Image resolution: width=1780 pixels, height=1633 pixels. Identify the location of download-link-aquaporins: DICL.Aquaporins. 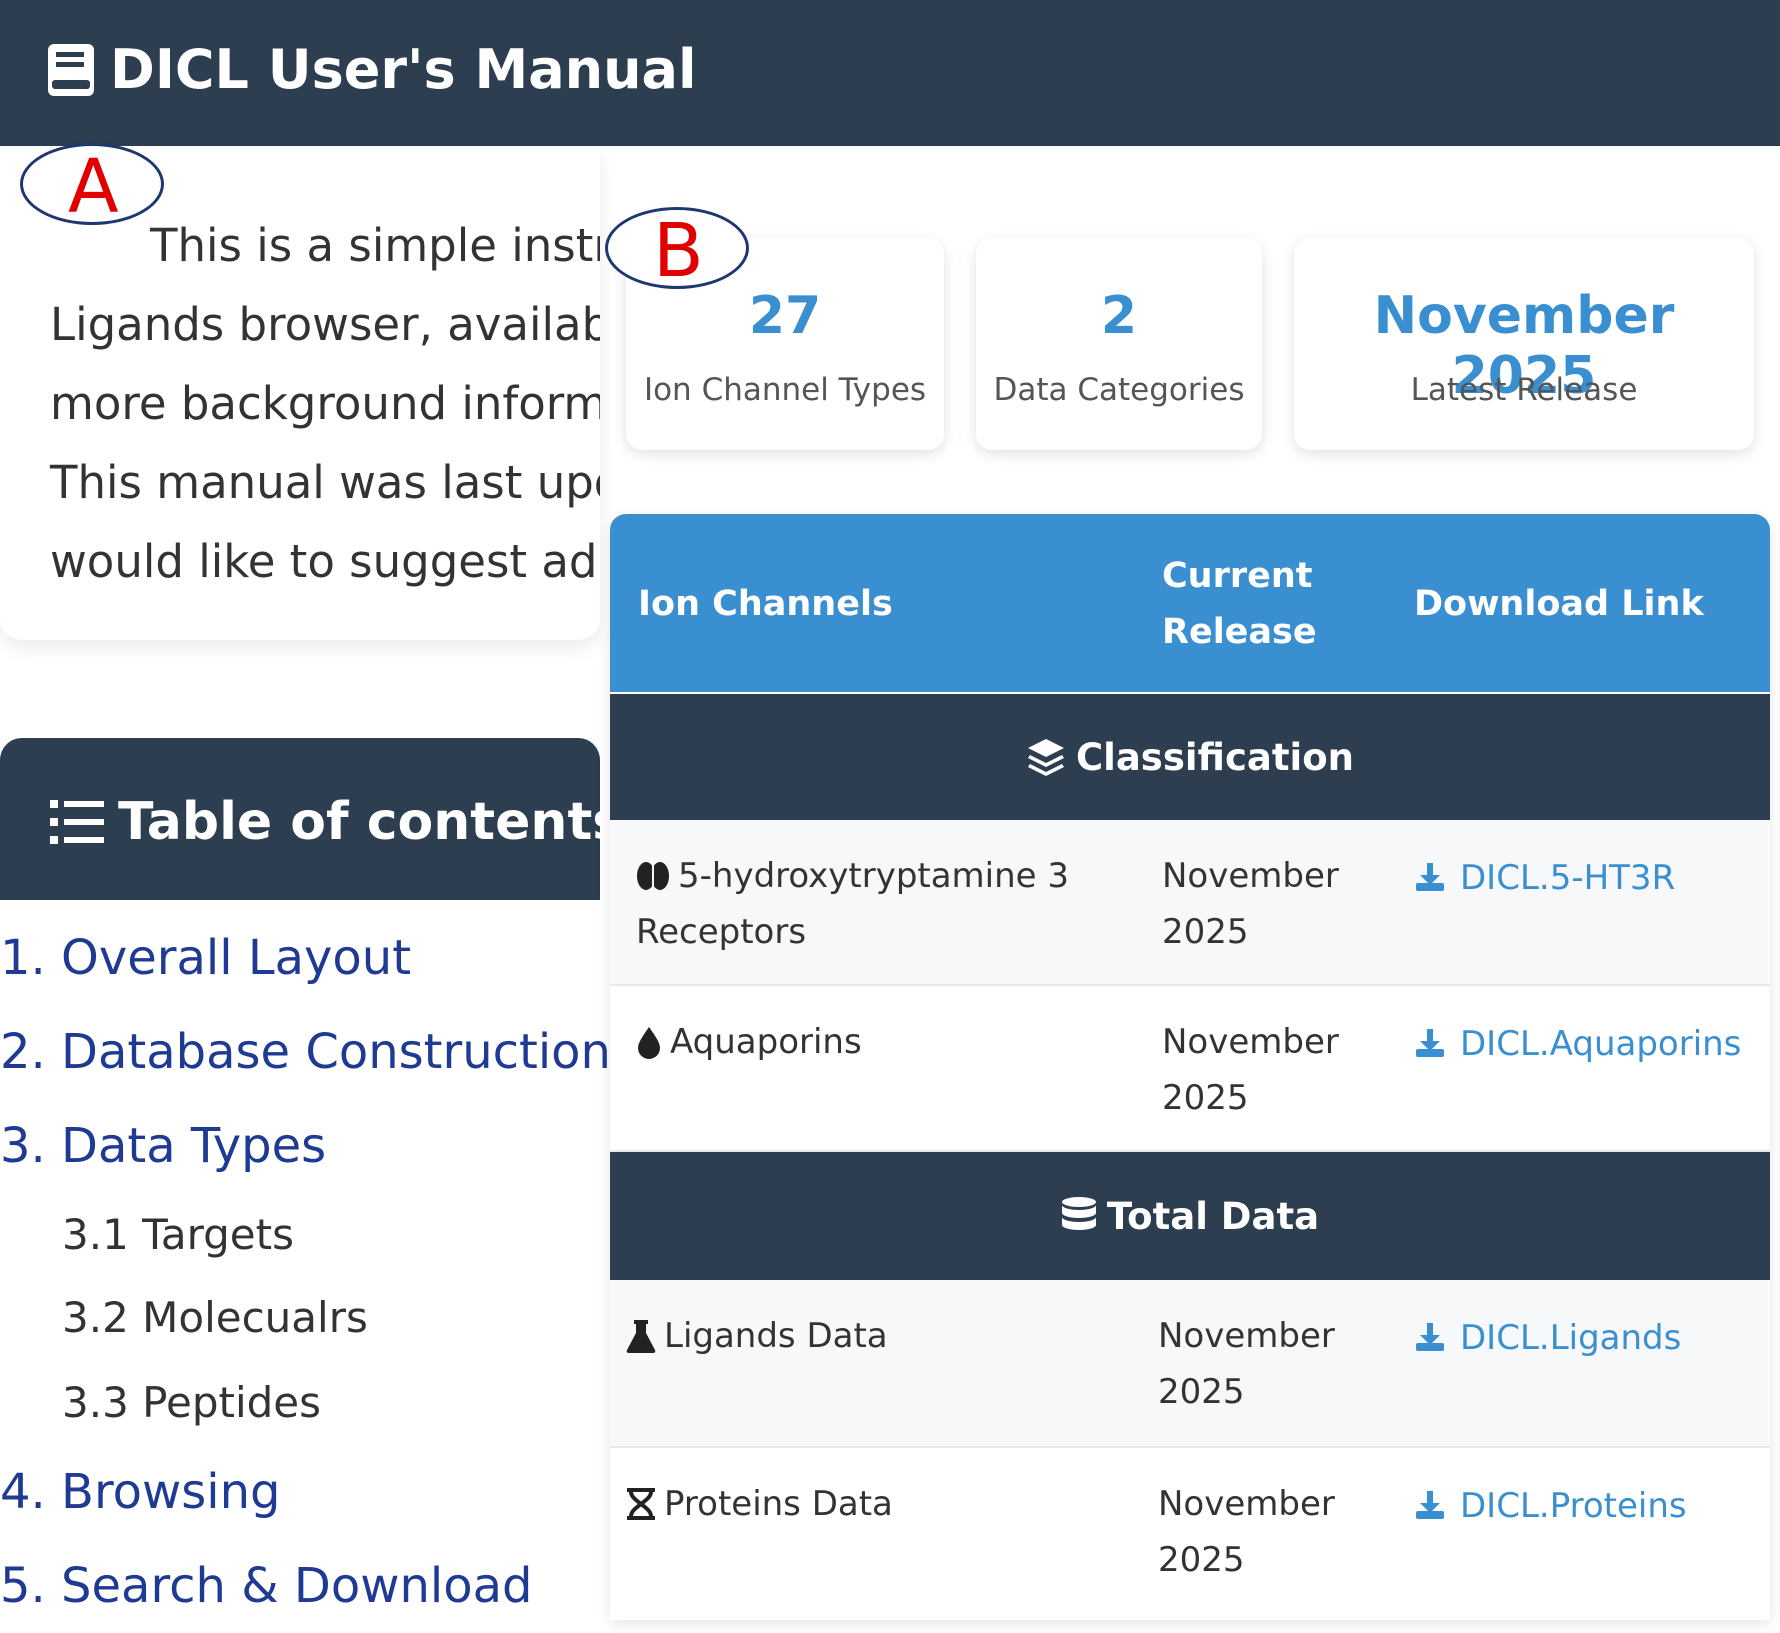
(1577, 1044).